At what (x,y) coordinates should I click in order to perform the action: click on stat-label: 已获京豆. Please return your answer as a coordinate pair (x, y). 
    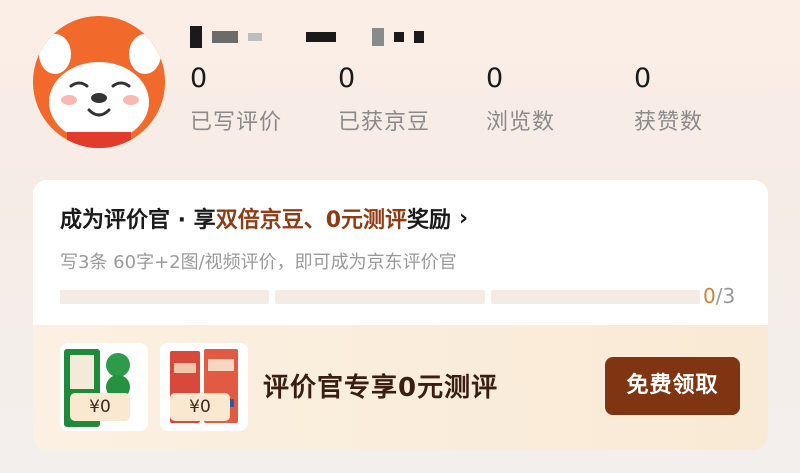
    Looking at the image, I should click on (384, 122).